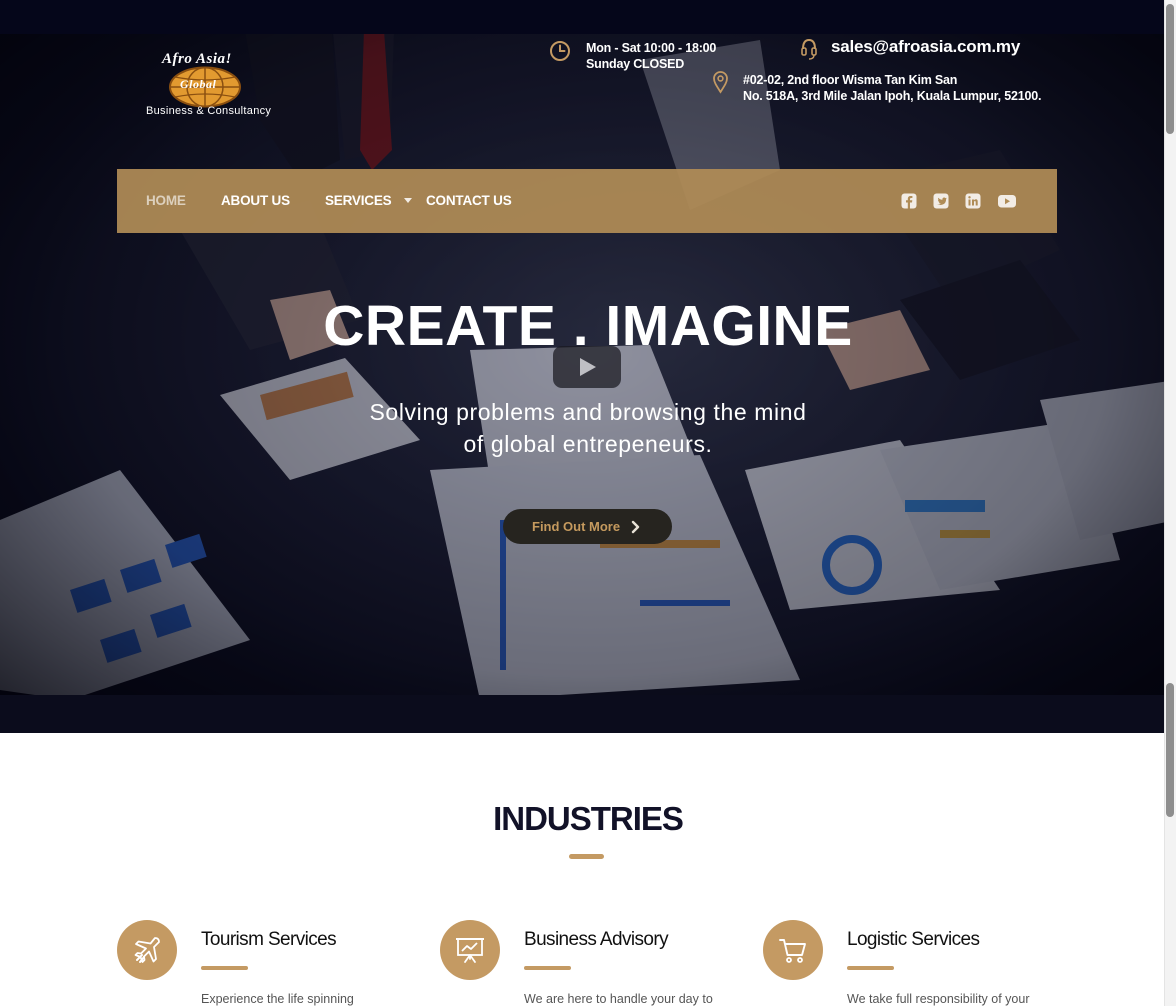 The height and width of the screenshot is (1006, 1176). Describe the element at coordinates (720, 82) in the screenshot. I see `location-pin-icon` at that location.